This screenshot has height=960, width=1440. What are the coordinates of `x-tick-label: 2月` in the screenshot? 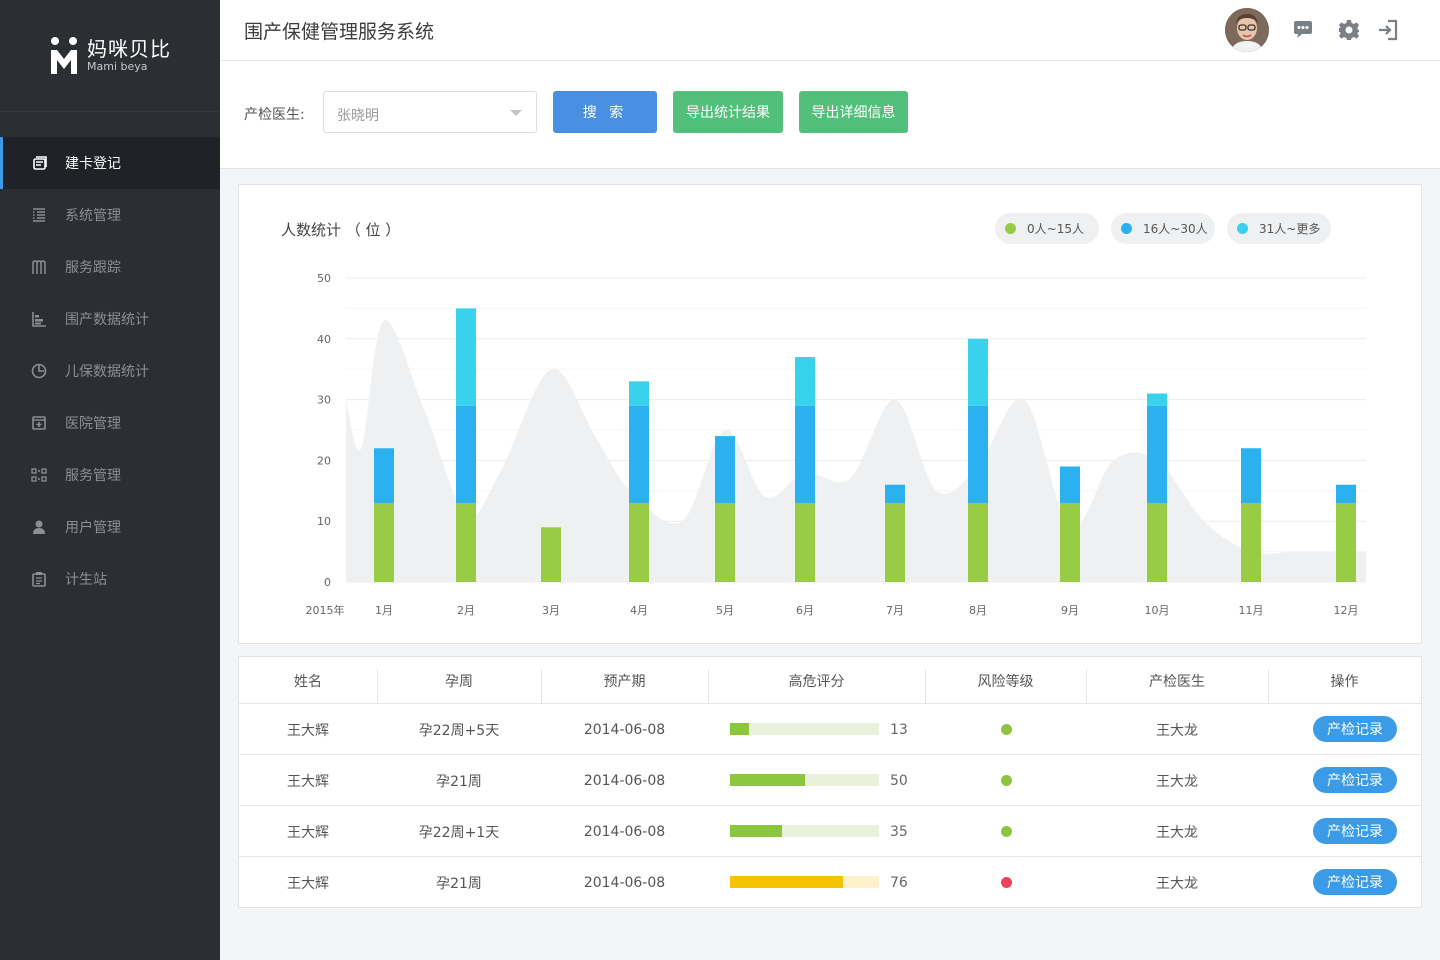 It's located at (466, 610).